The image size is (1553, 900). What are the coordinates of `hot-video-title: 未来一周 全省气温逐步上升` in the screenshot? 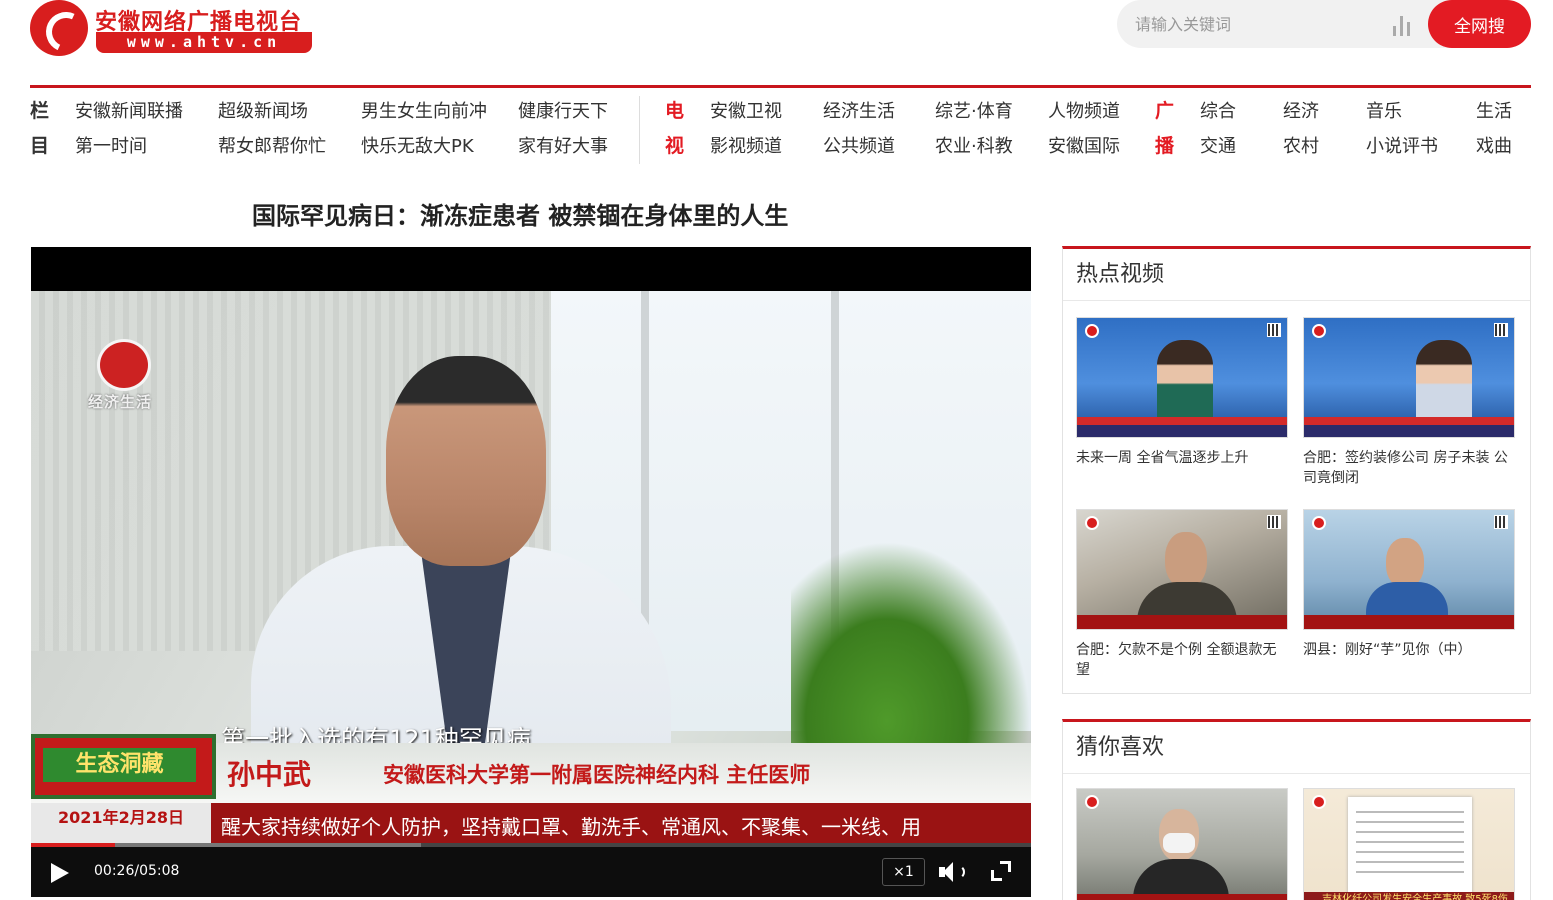 It's located at (1182, 458).